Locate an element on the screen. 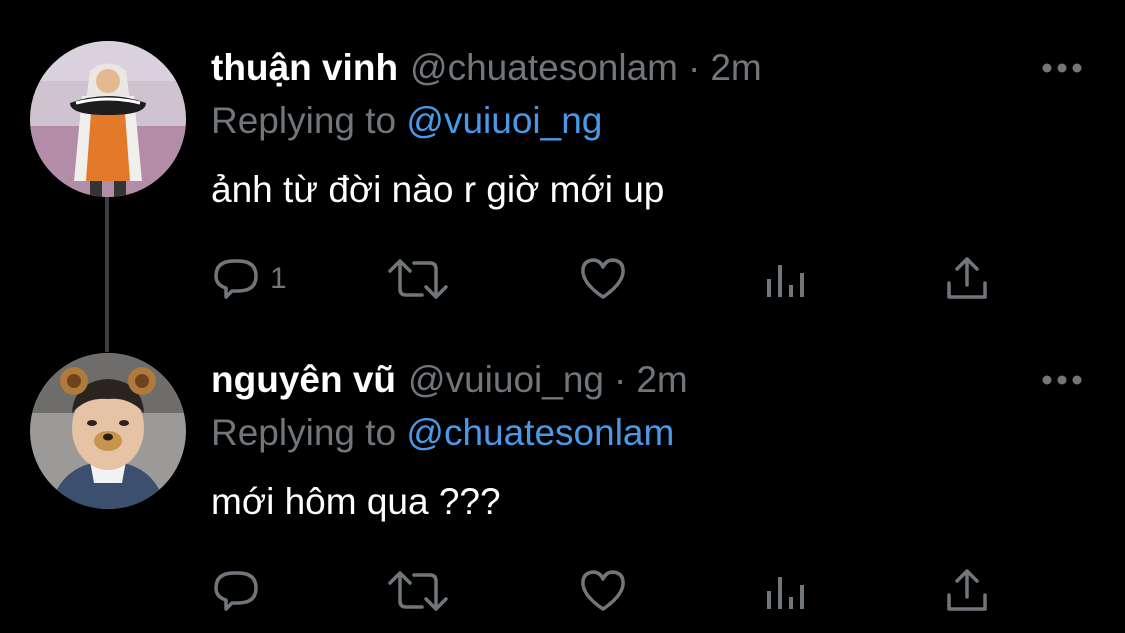 This screenshot has height=633, width=1125. user-handle: @vuiuoi_ng is located at coordinates (506, 379).